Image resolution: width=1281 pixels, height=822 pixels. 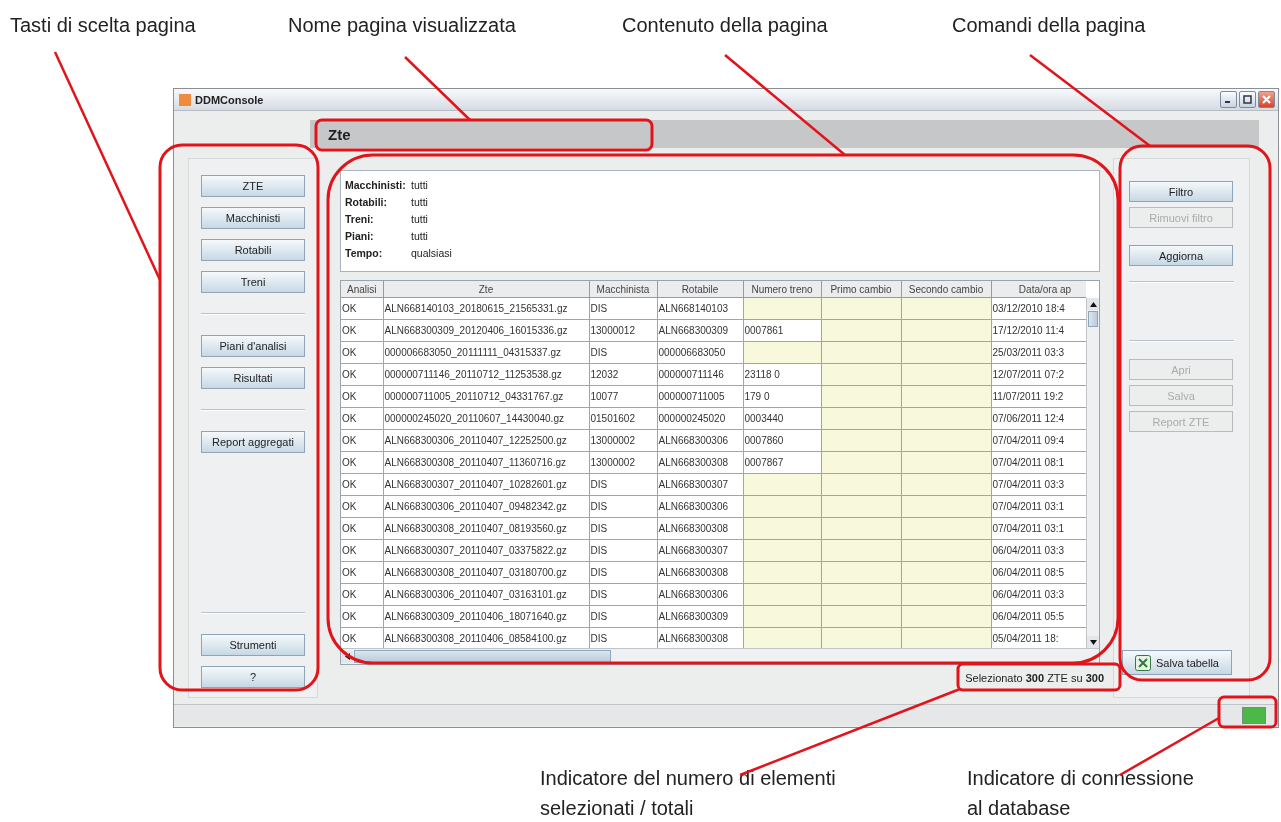 What do you see at coordinates (431, 252) in the screenshot?
I see `filter-value: qualsiasi` at bounding box center [431, 252].